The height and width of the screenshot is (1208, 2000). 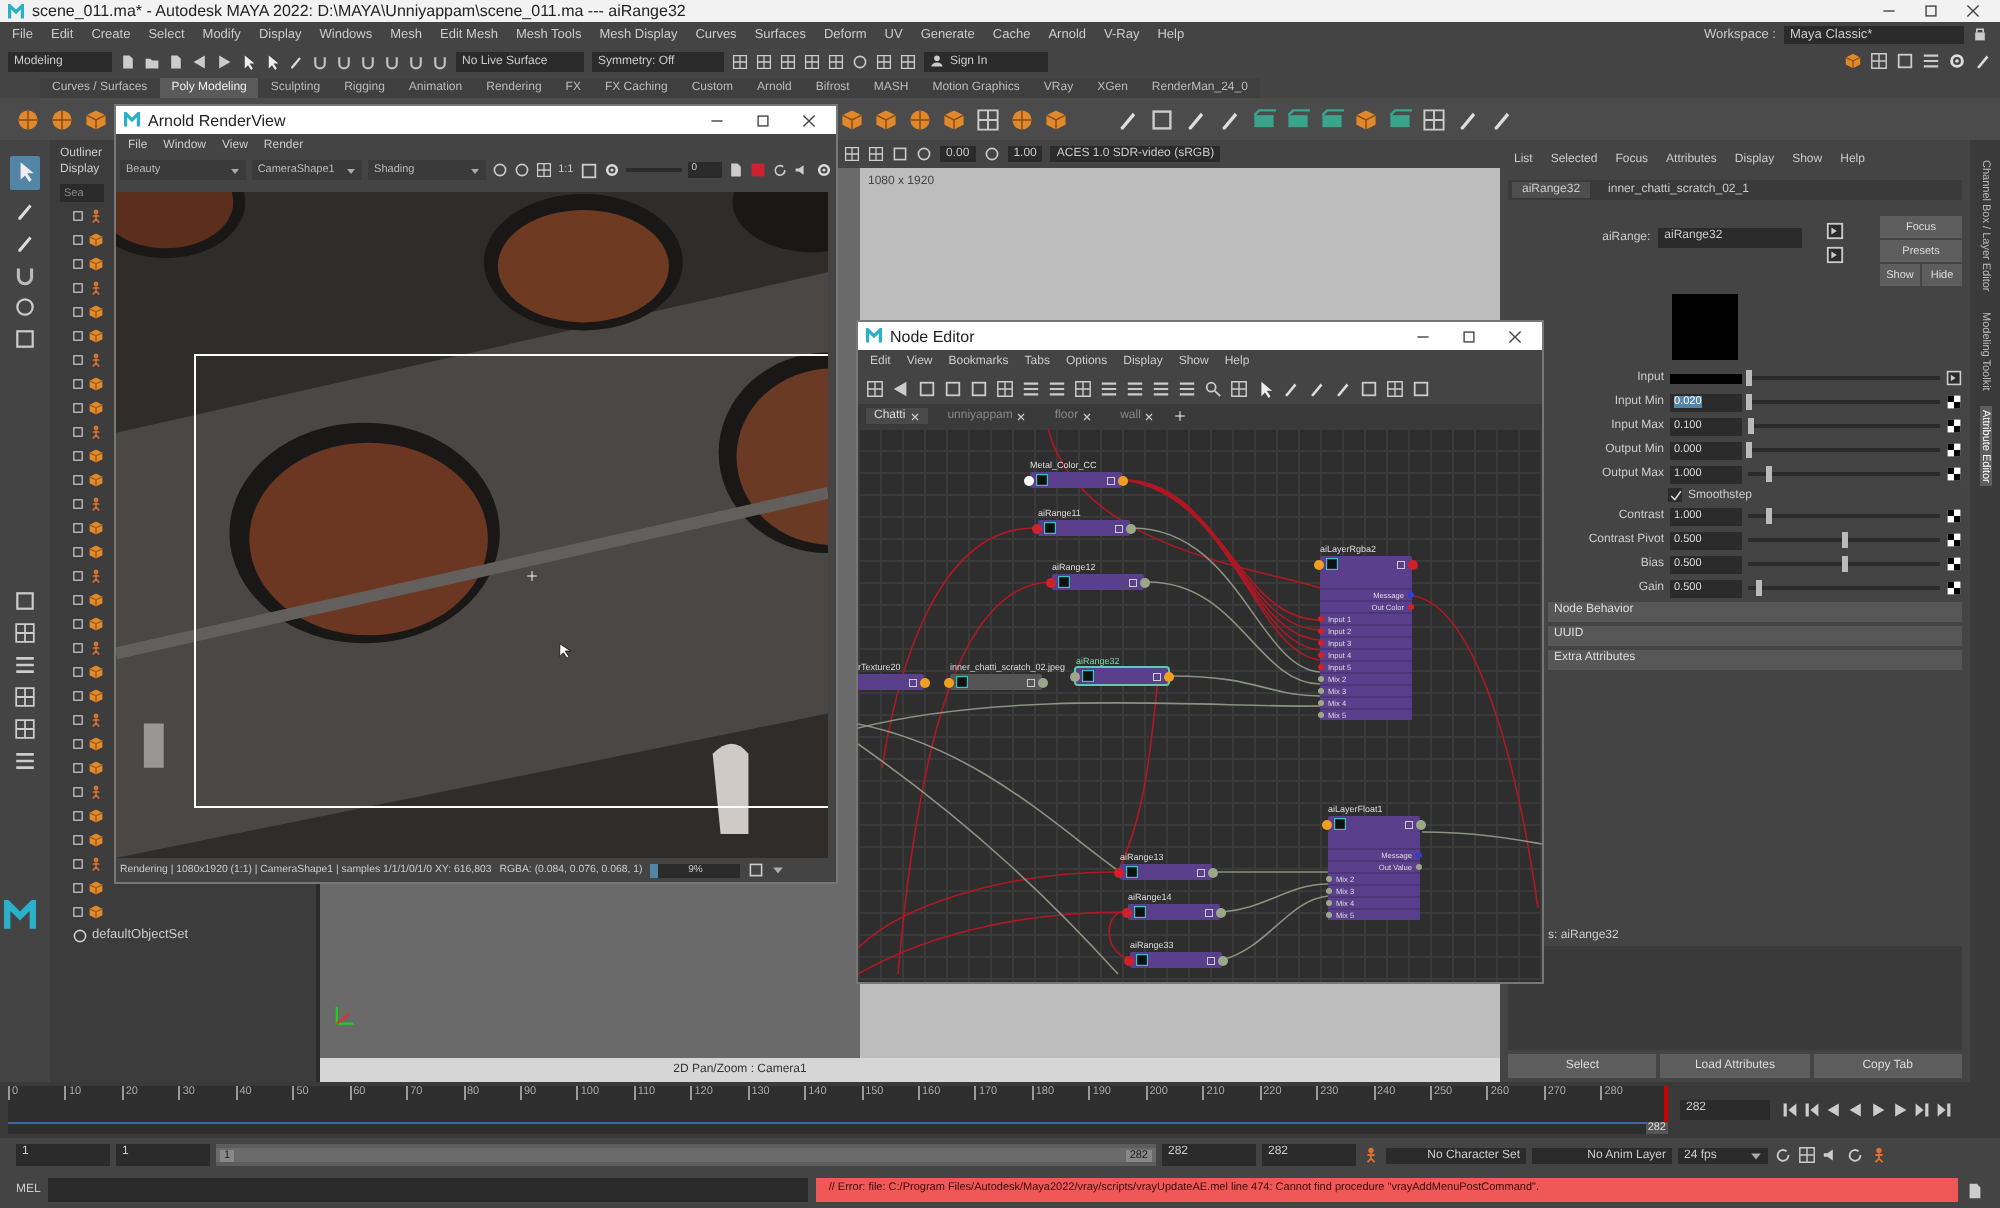 What do you see at coordinates (360, 11) in the screenshot?
I see `window-title: scene_011.ma* - Autodesk MAYA 2022: D:\MAYA\Unniyappam\scene_011.ma --- aiRange32` at bounding box center [360, 11].